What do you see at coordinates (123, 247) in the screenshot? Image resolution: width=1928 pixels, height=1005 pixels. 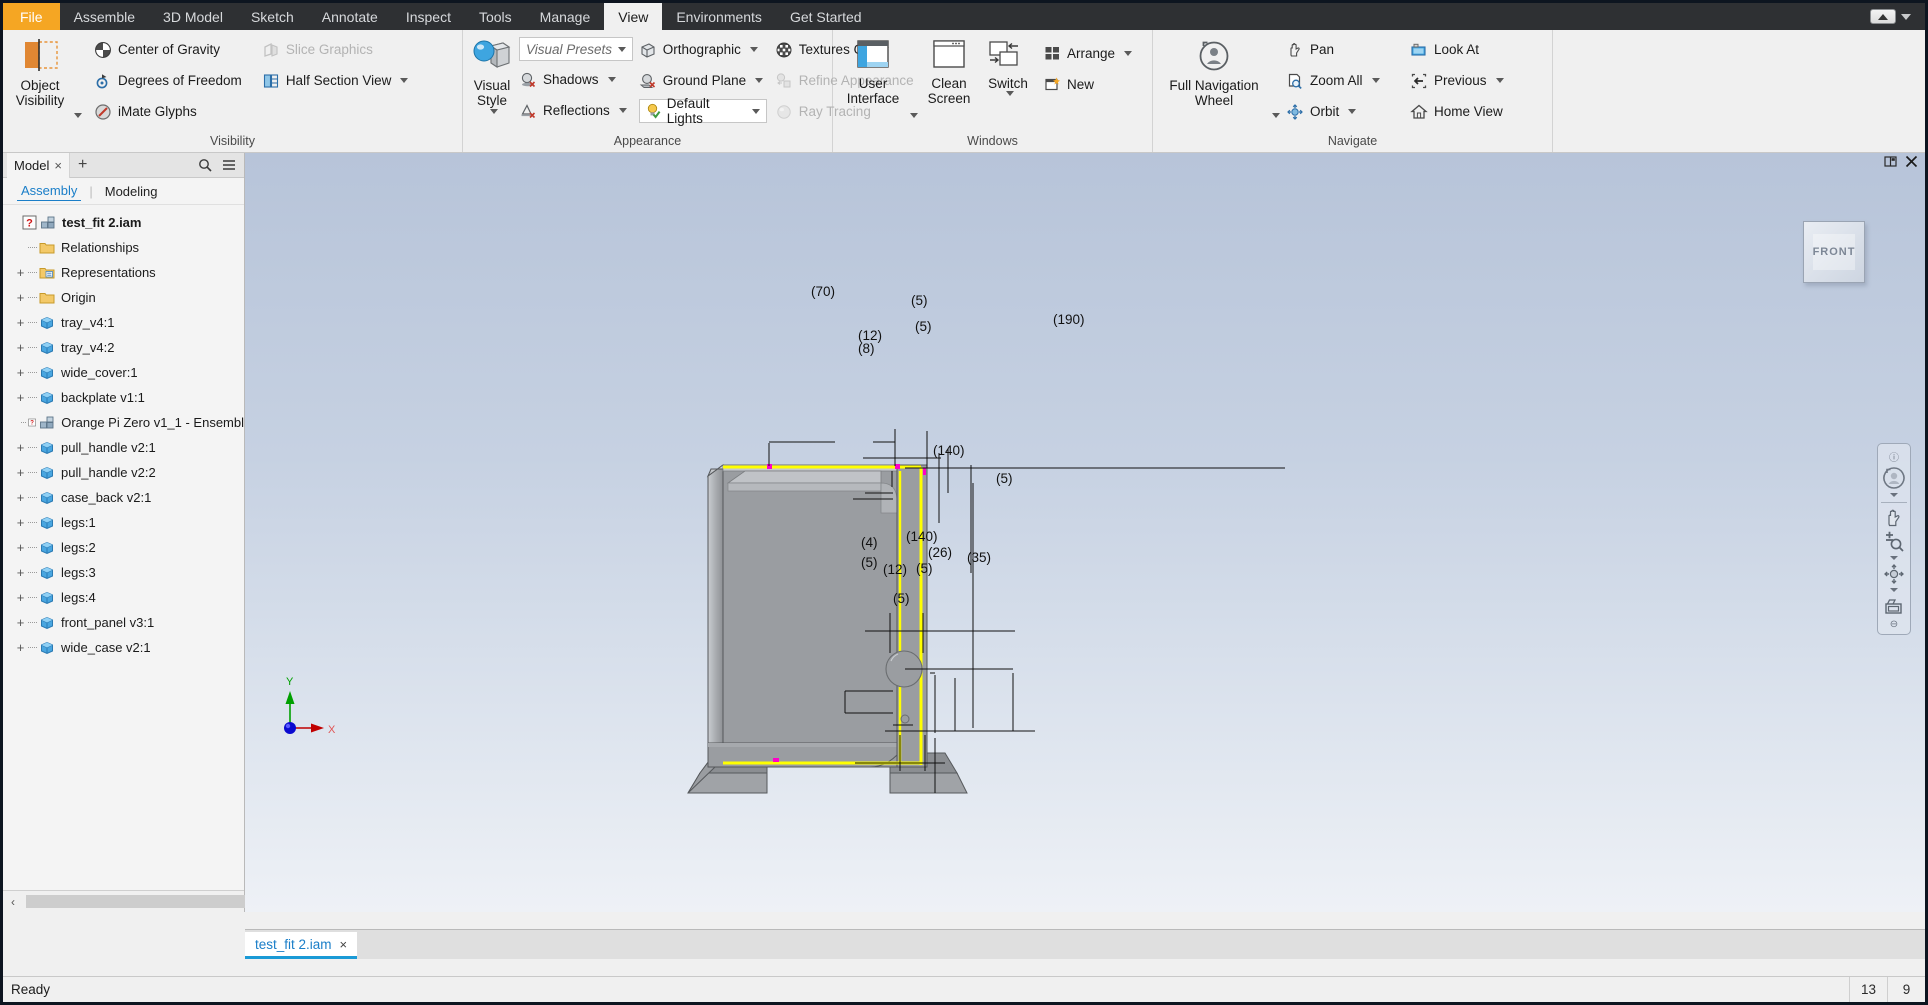 I see `tree-node-relationships: Relationships` at bounding box center [123, 247].